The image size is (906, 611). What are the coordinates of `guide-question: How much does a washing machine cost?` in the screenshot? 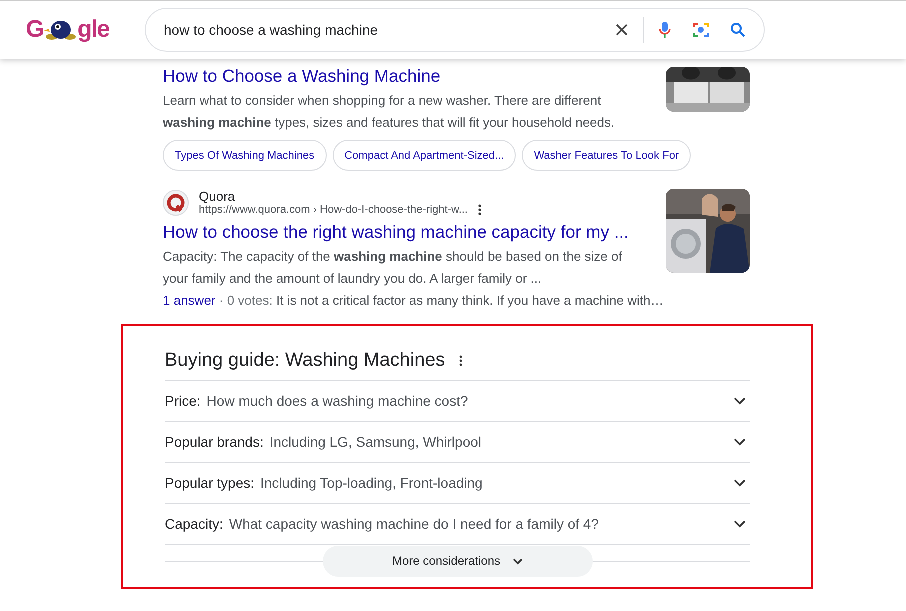 It's located at (338, 401).